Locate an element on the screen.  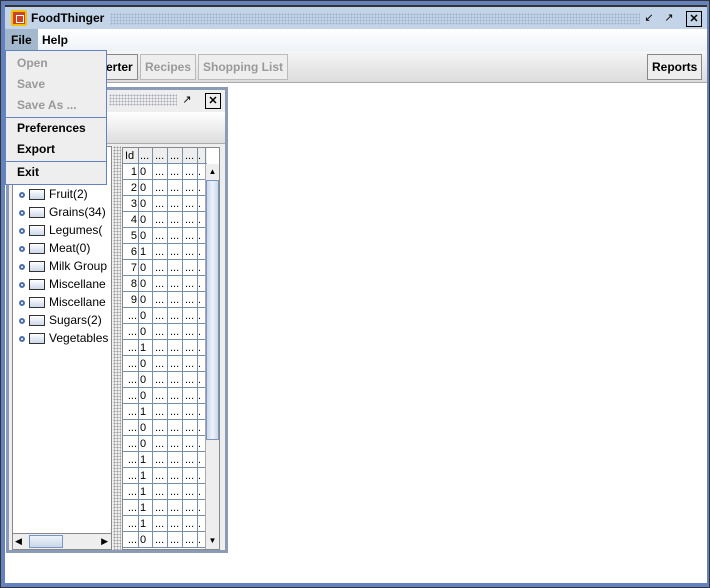
tree-item: Milk Group is located at coordinates (65, 266).